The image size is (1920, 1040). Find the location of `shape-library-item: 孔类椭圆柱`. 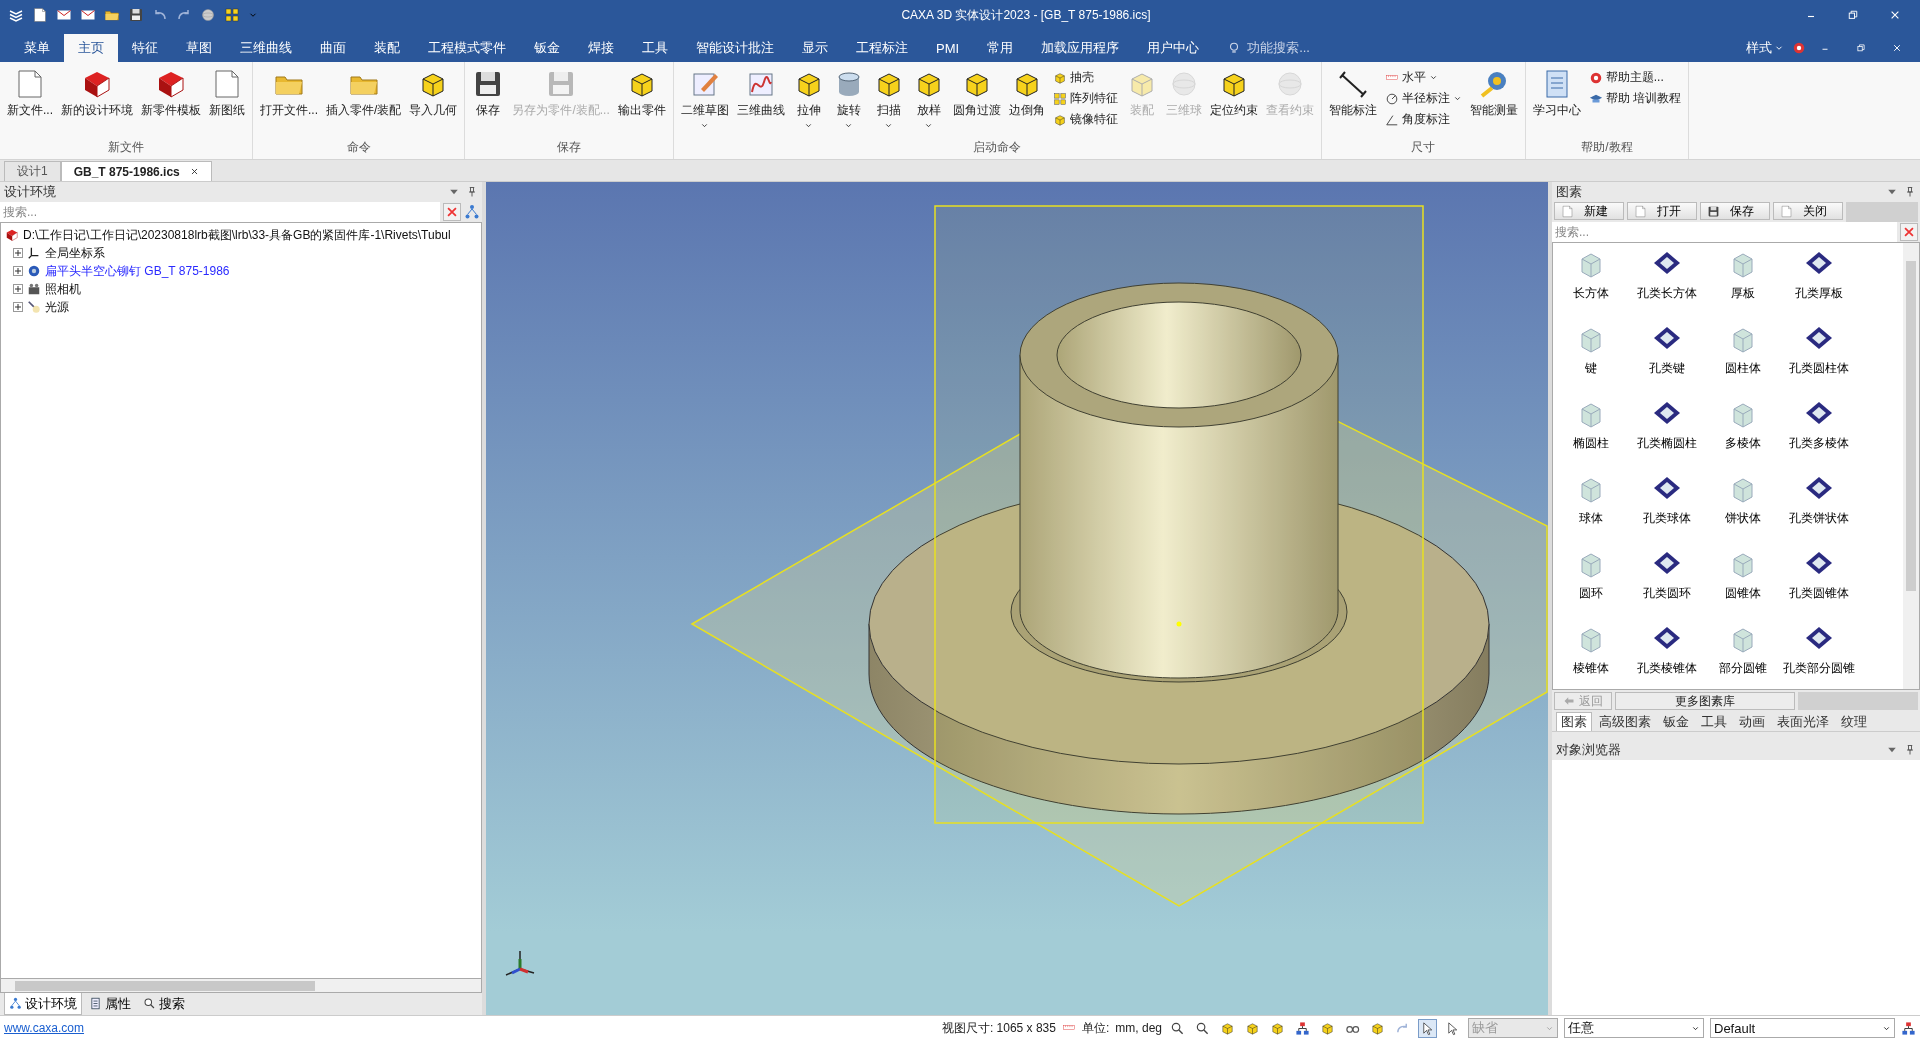

shape-library-item: 孔类椭圆柱 is located at coordinates (1667, 434).